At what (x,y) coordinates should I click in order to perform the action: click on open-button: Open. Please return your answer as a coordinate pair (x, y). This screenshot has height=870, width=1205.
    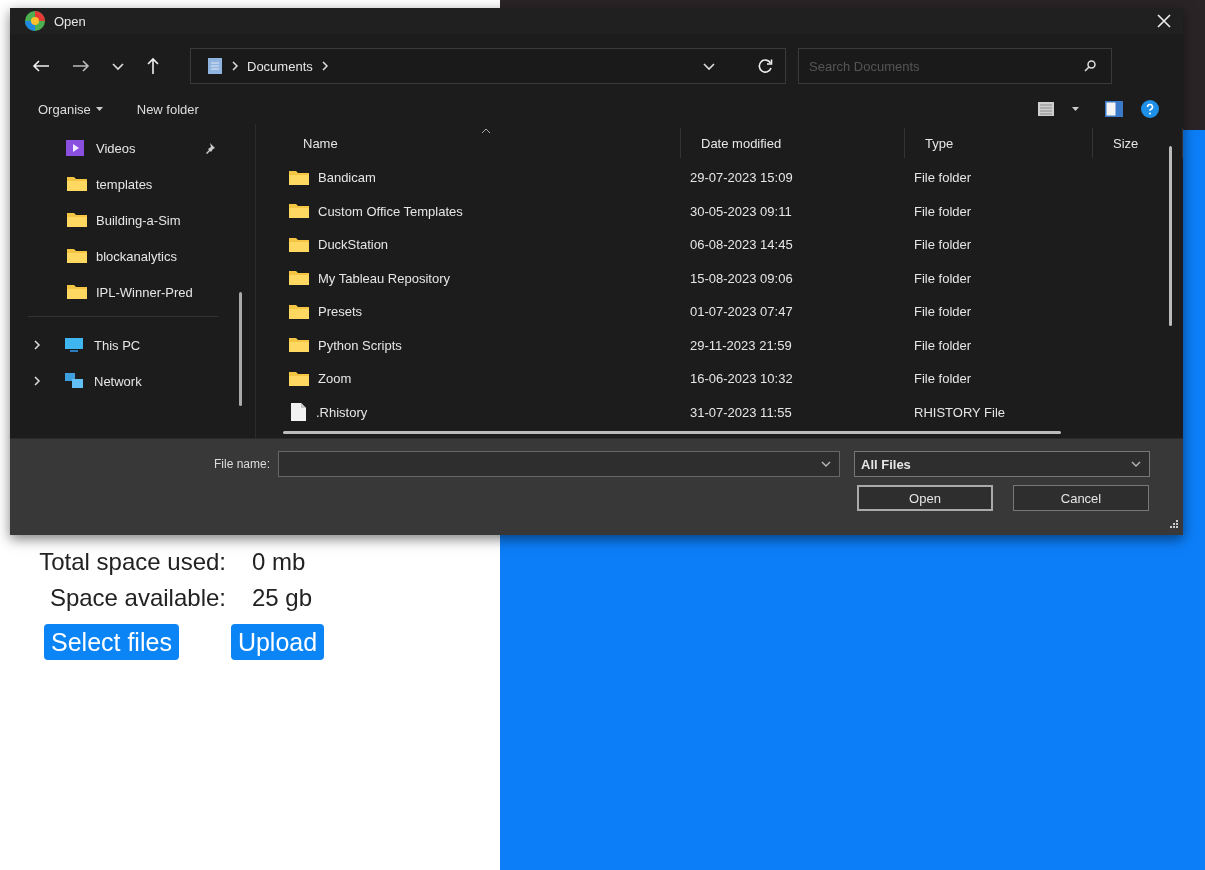
    Looking at the image, I should click on (925, 498).